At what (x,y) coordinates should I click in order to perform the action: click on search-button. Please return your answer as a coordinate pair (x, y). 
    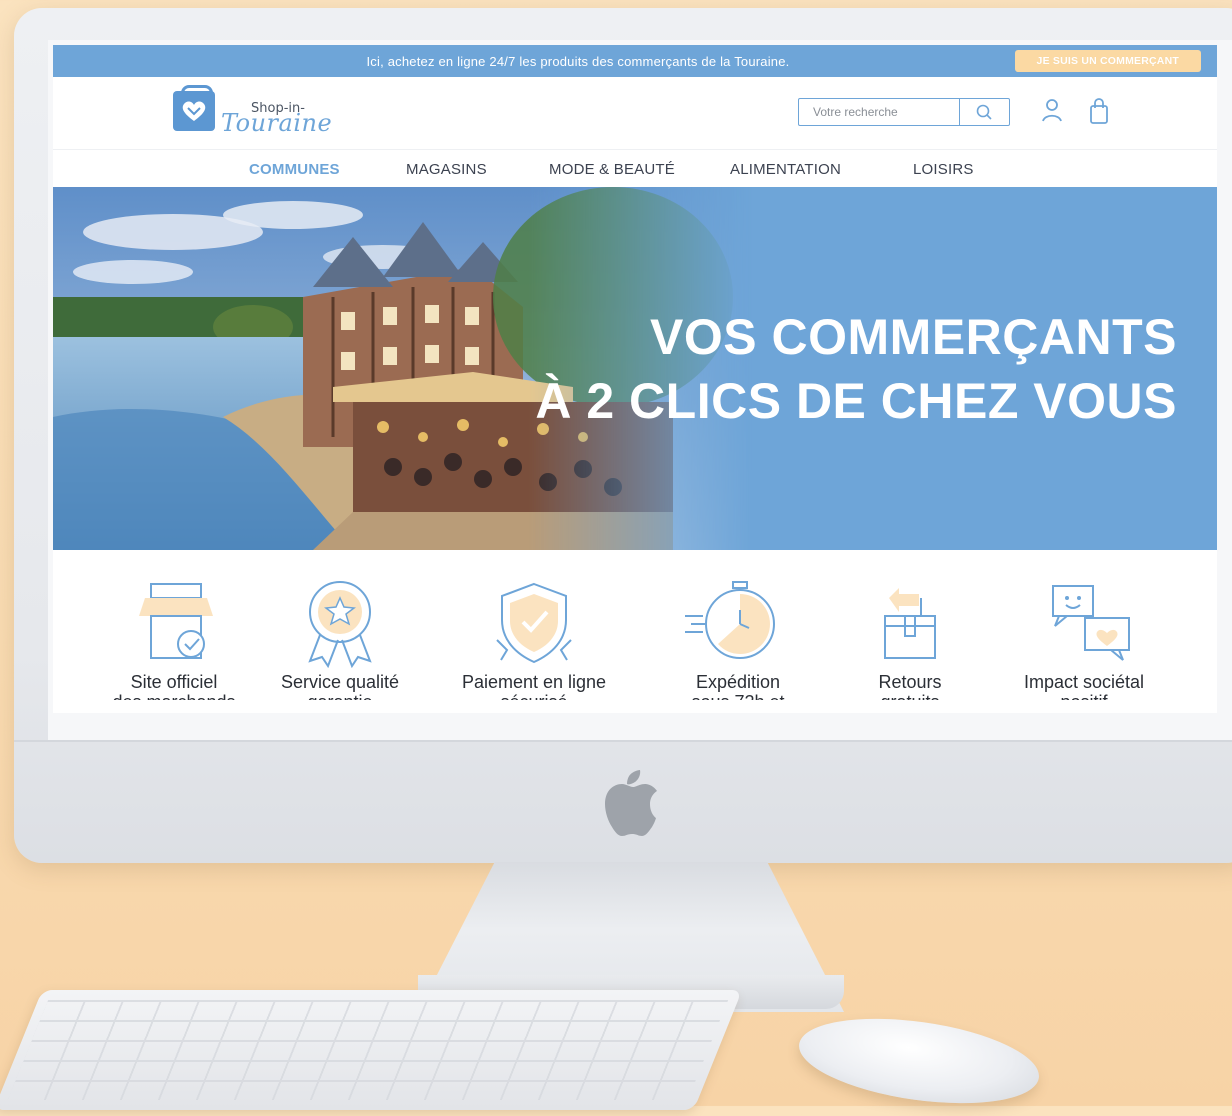
    Looking at the image, I should click on (984, 112).